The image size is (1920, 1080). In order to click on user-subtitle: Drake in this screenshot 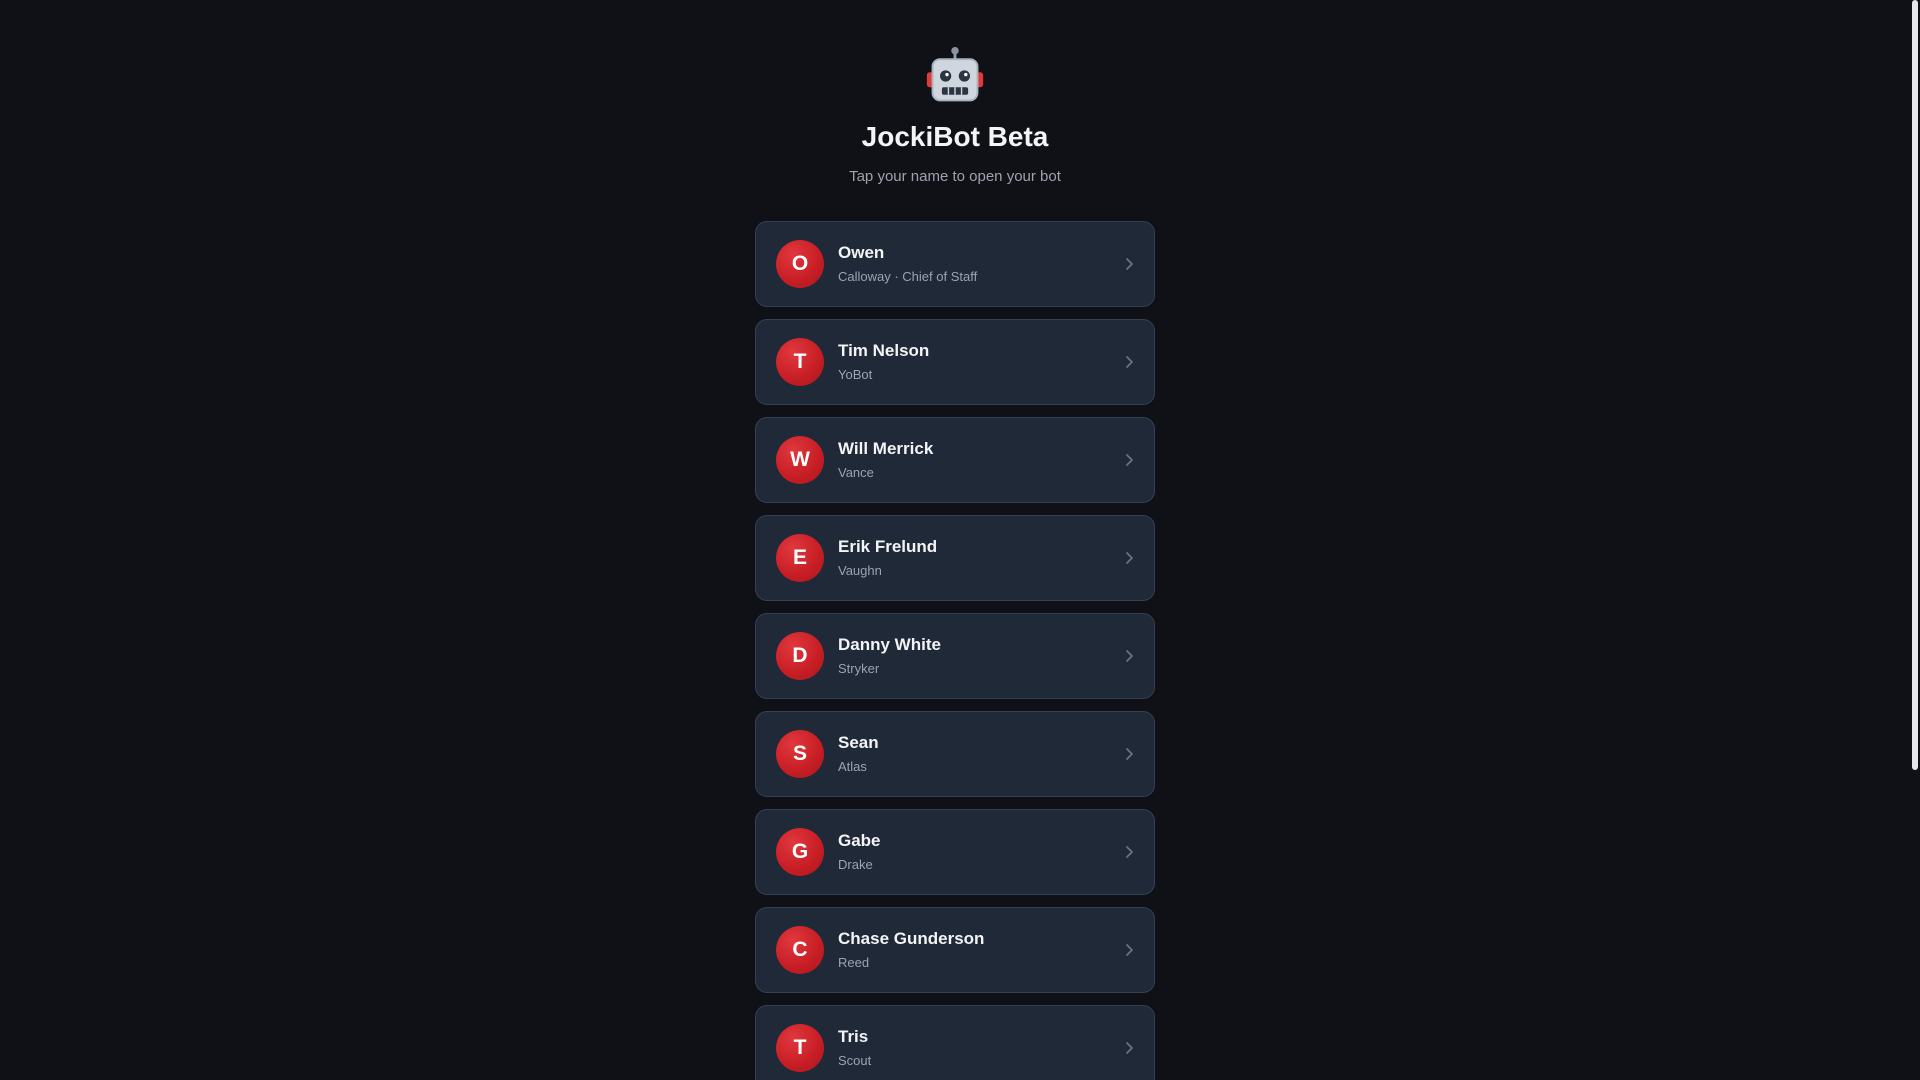, I will do `click(855, 864)`.